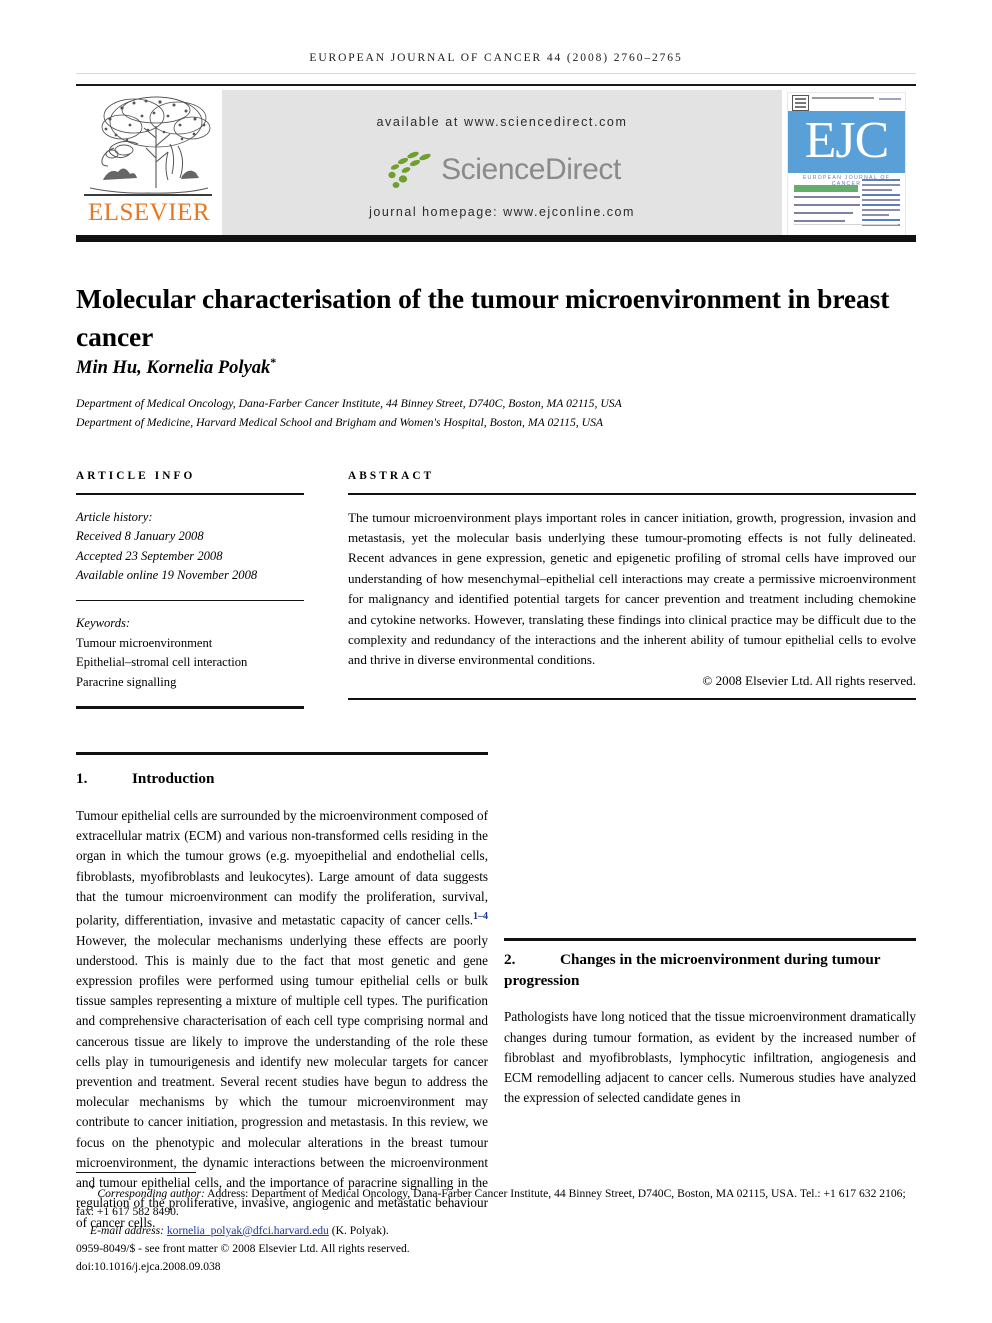 This screenshot has width=992, height=1323. Describe the element at coordinates (800, 103) in the screenshot. I see `cover-elsevier-mark-icon` at that location.